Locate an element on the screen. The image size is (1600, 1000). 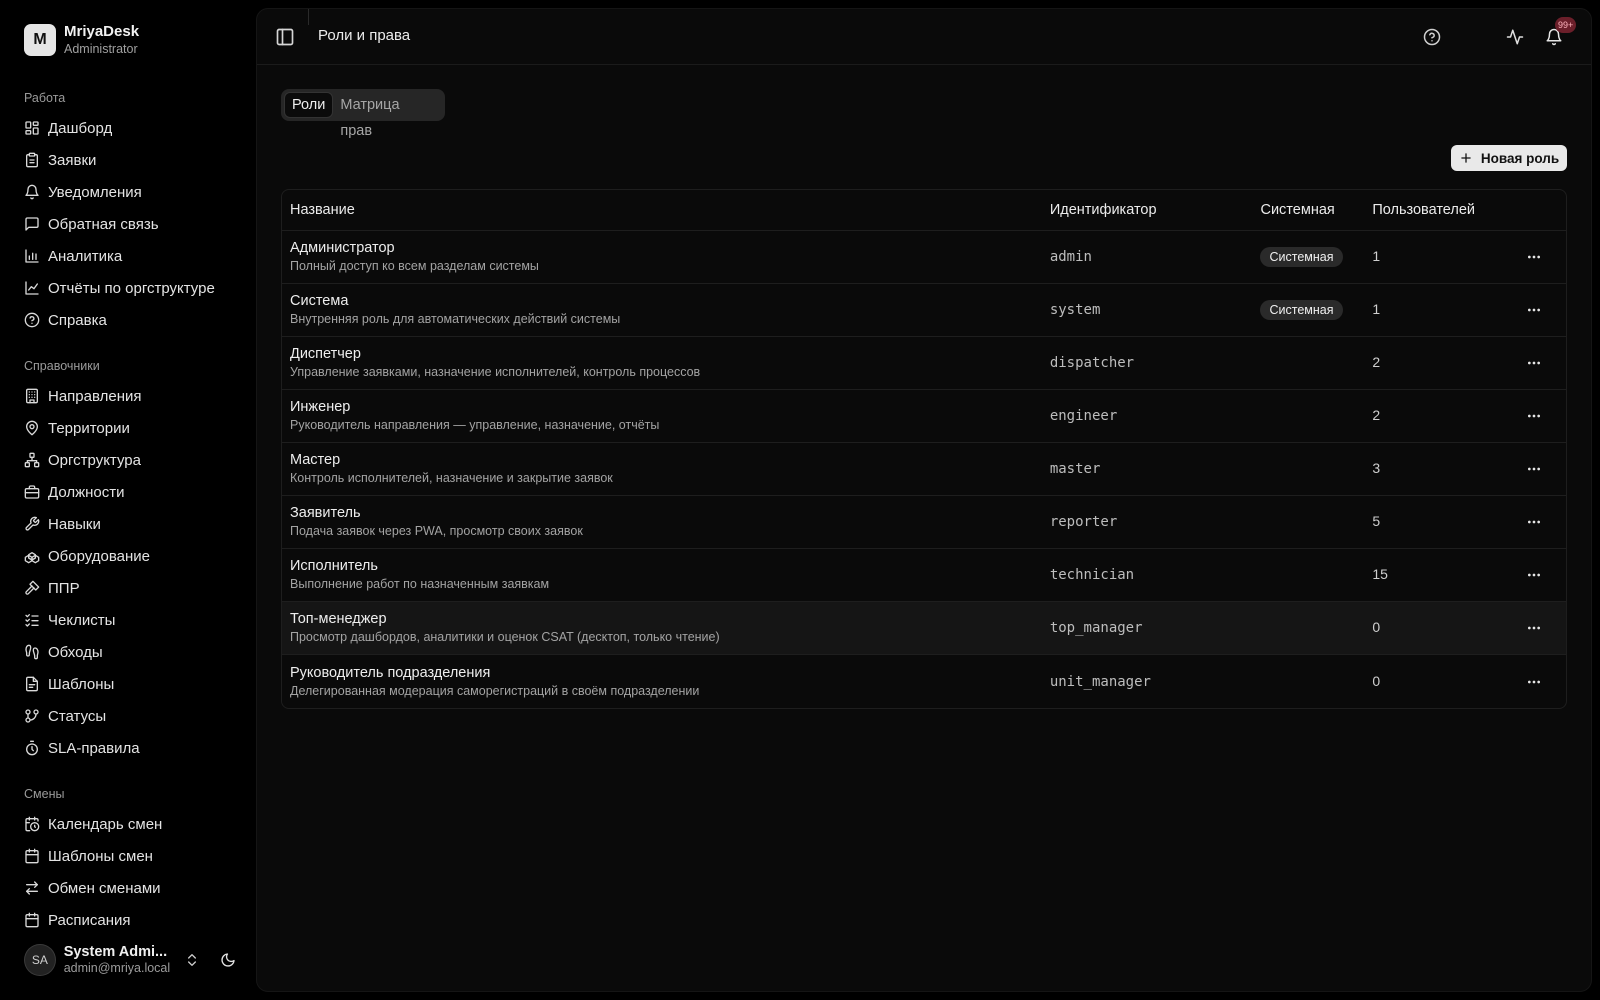
role-identifier: dispatcher is located at coordinates (1092, 363).